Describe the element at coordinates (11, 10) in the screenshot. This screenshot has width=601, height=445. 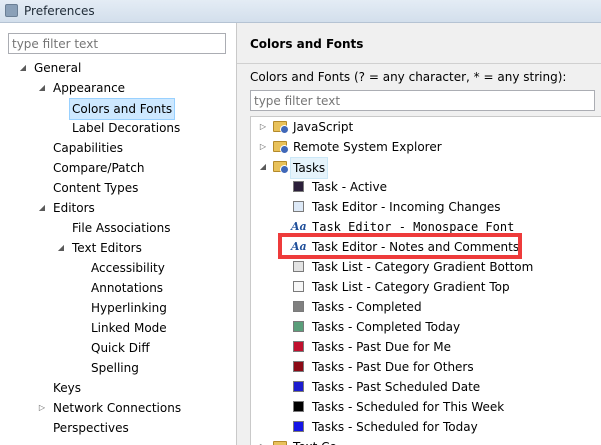
I see `app-icon` at that location.